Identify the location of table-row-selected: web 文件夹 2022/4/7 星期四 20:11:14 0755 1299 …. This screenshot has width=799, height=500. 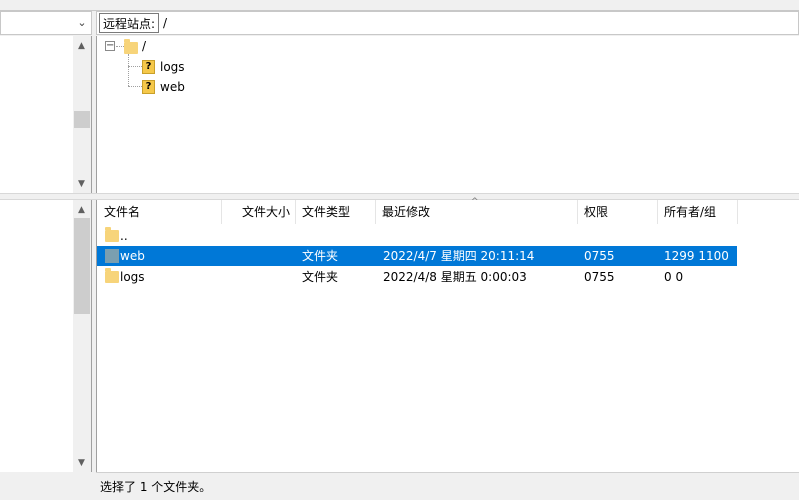
(417, 256).